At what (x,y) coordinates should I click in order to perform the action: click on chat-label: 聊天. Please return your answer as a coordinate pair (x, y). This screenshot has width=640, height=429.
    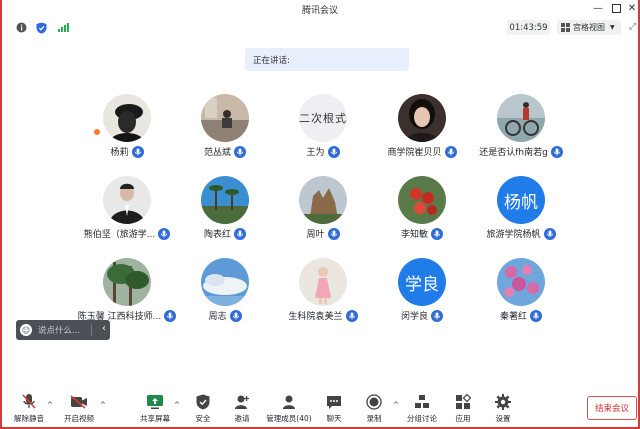
    Looking at the image, I should click on (334, 418).